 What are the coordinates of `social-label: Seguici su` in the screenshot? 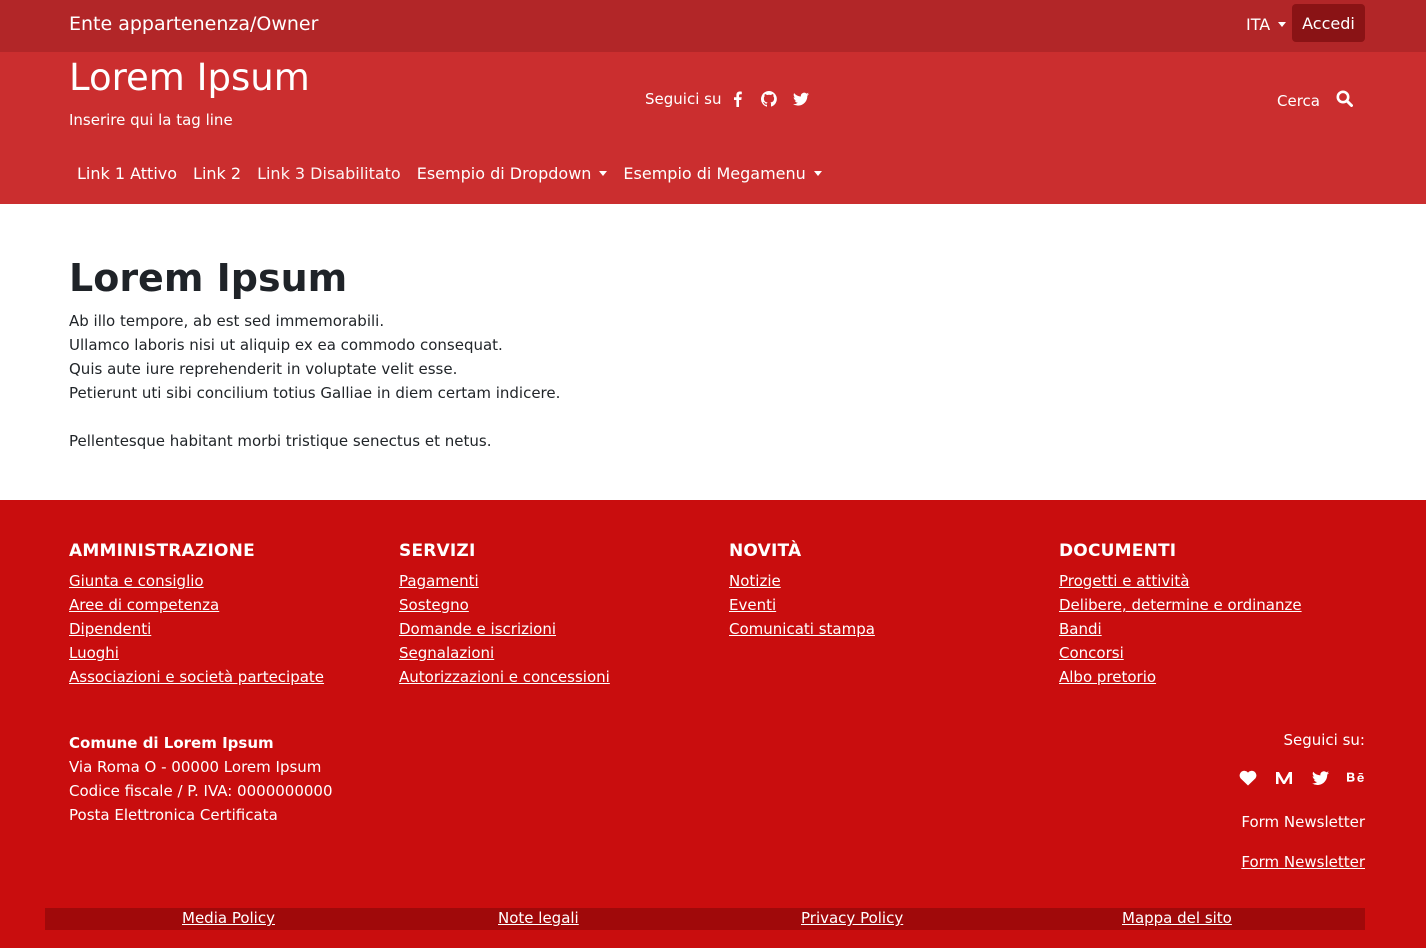 It's located at (683, 99).